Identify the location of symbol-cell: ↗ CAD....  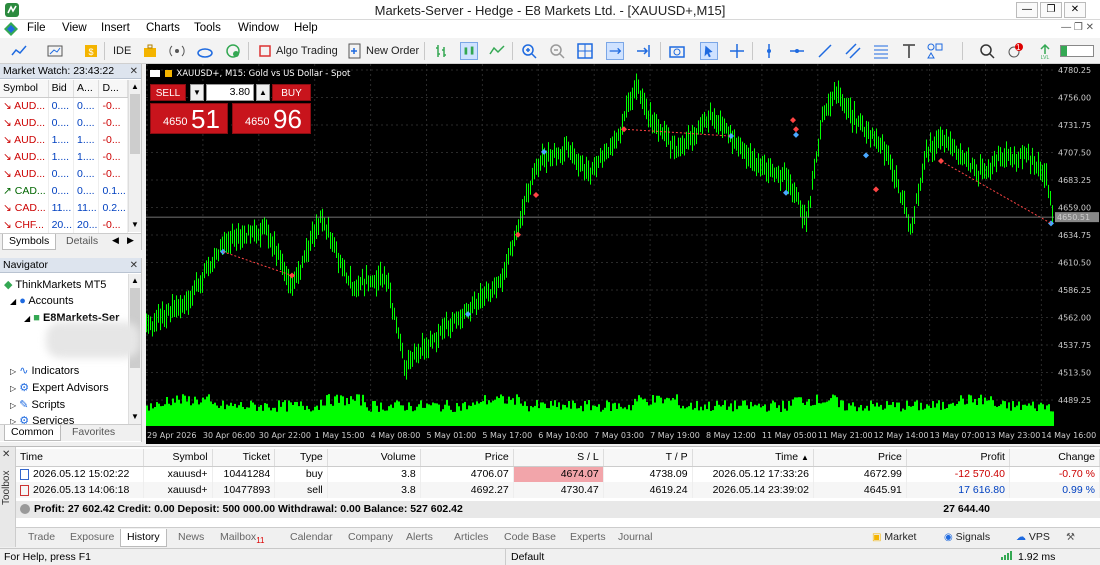
(24, 190).